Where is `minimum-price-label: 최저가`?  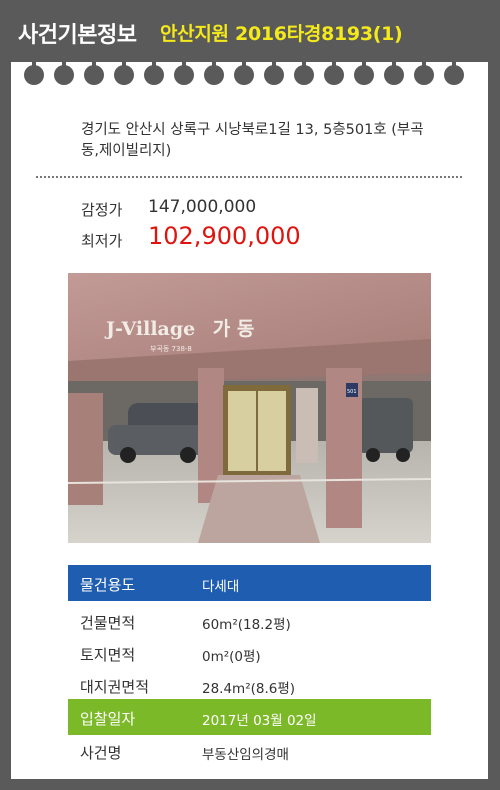
minimum-price-label: 최저가 is located at coordinates (102, 241).